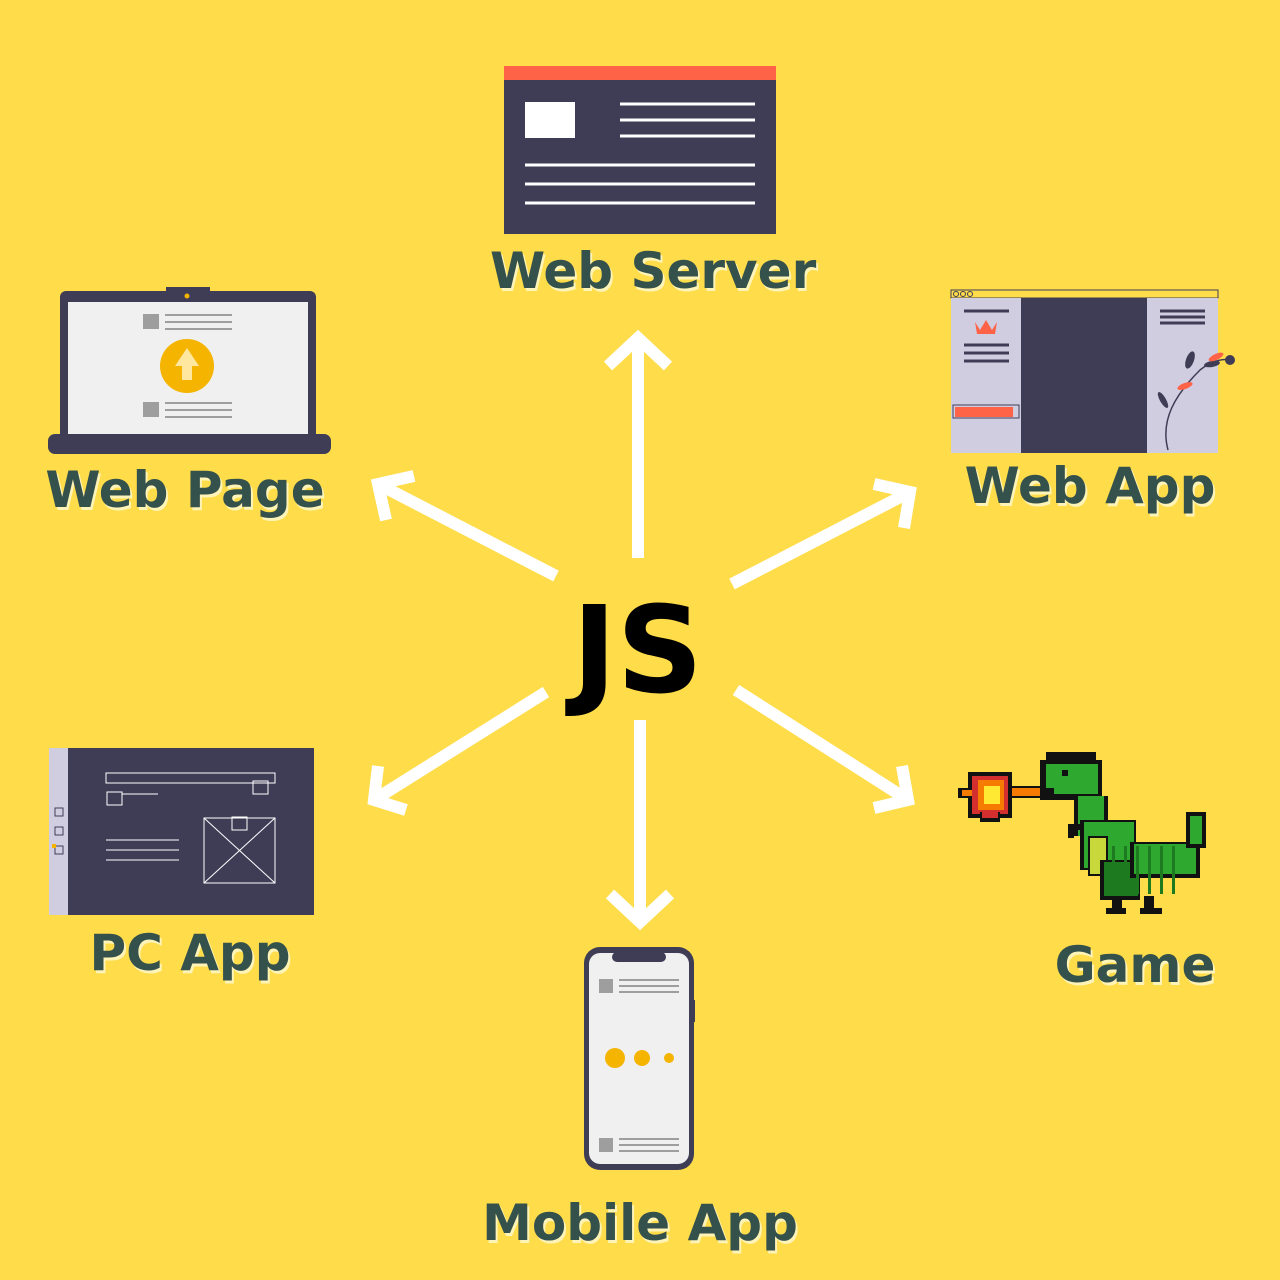  I want to click on arrow-to-web-server, so click(638, 443).